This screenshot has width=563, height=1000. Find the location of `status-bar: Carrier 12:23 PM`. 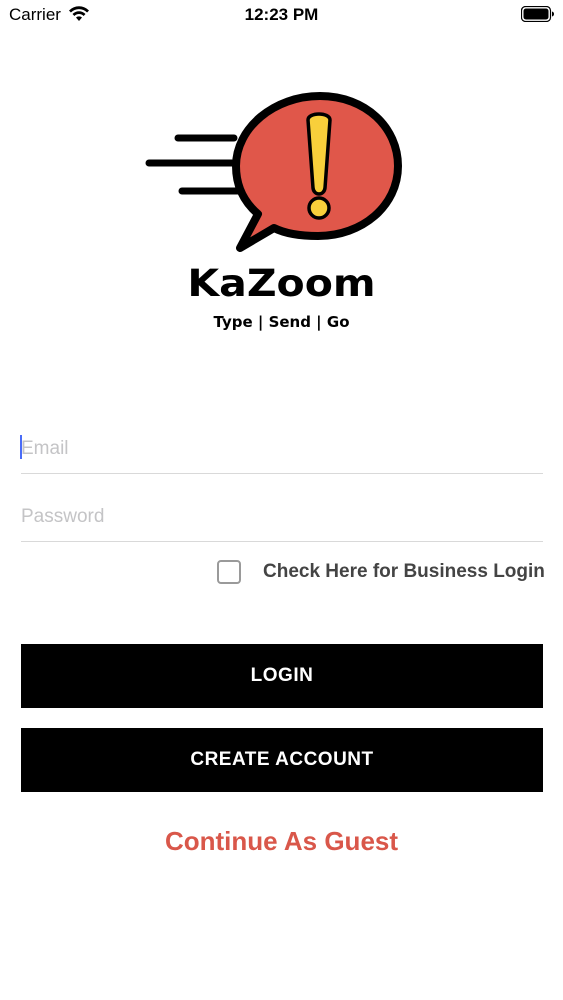

status-bar: Carrier 12:23 PM is located at coordinates (281, 15).